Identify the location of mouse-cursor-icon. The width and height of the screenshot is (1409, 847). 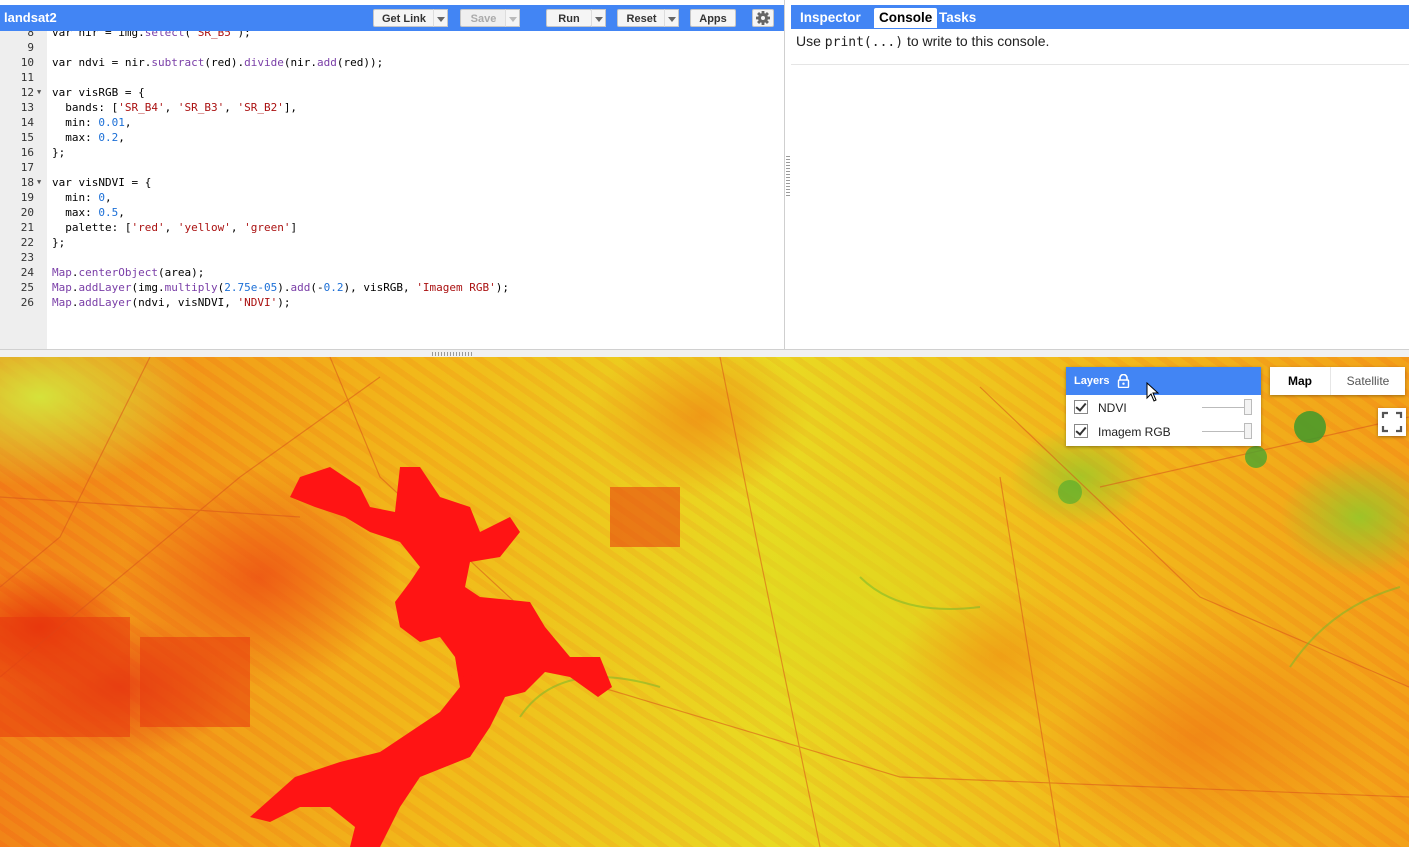
(1153, 392).